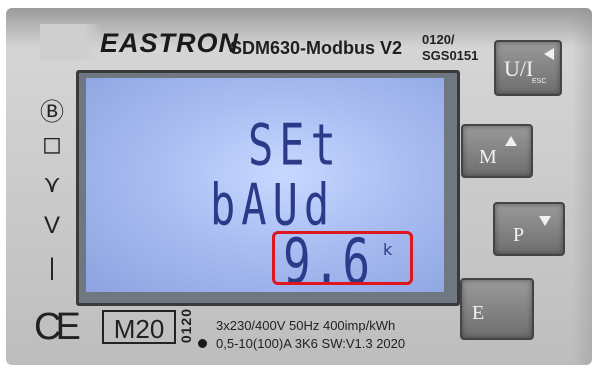  Describe the element at coordinates (438, 39) in the screenshot. I see `code-line-1: 0120/` at that location.